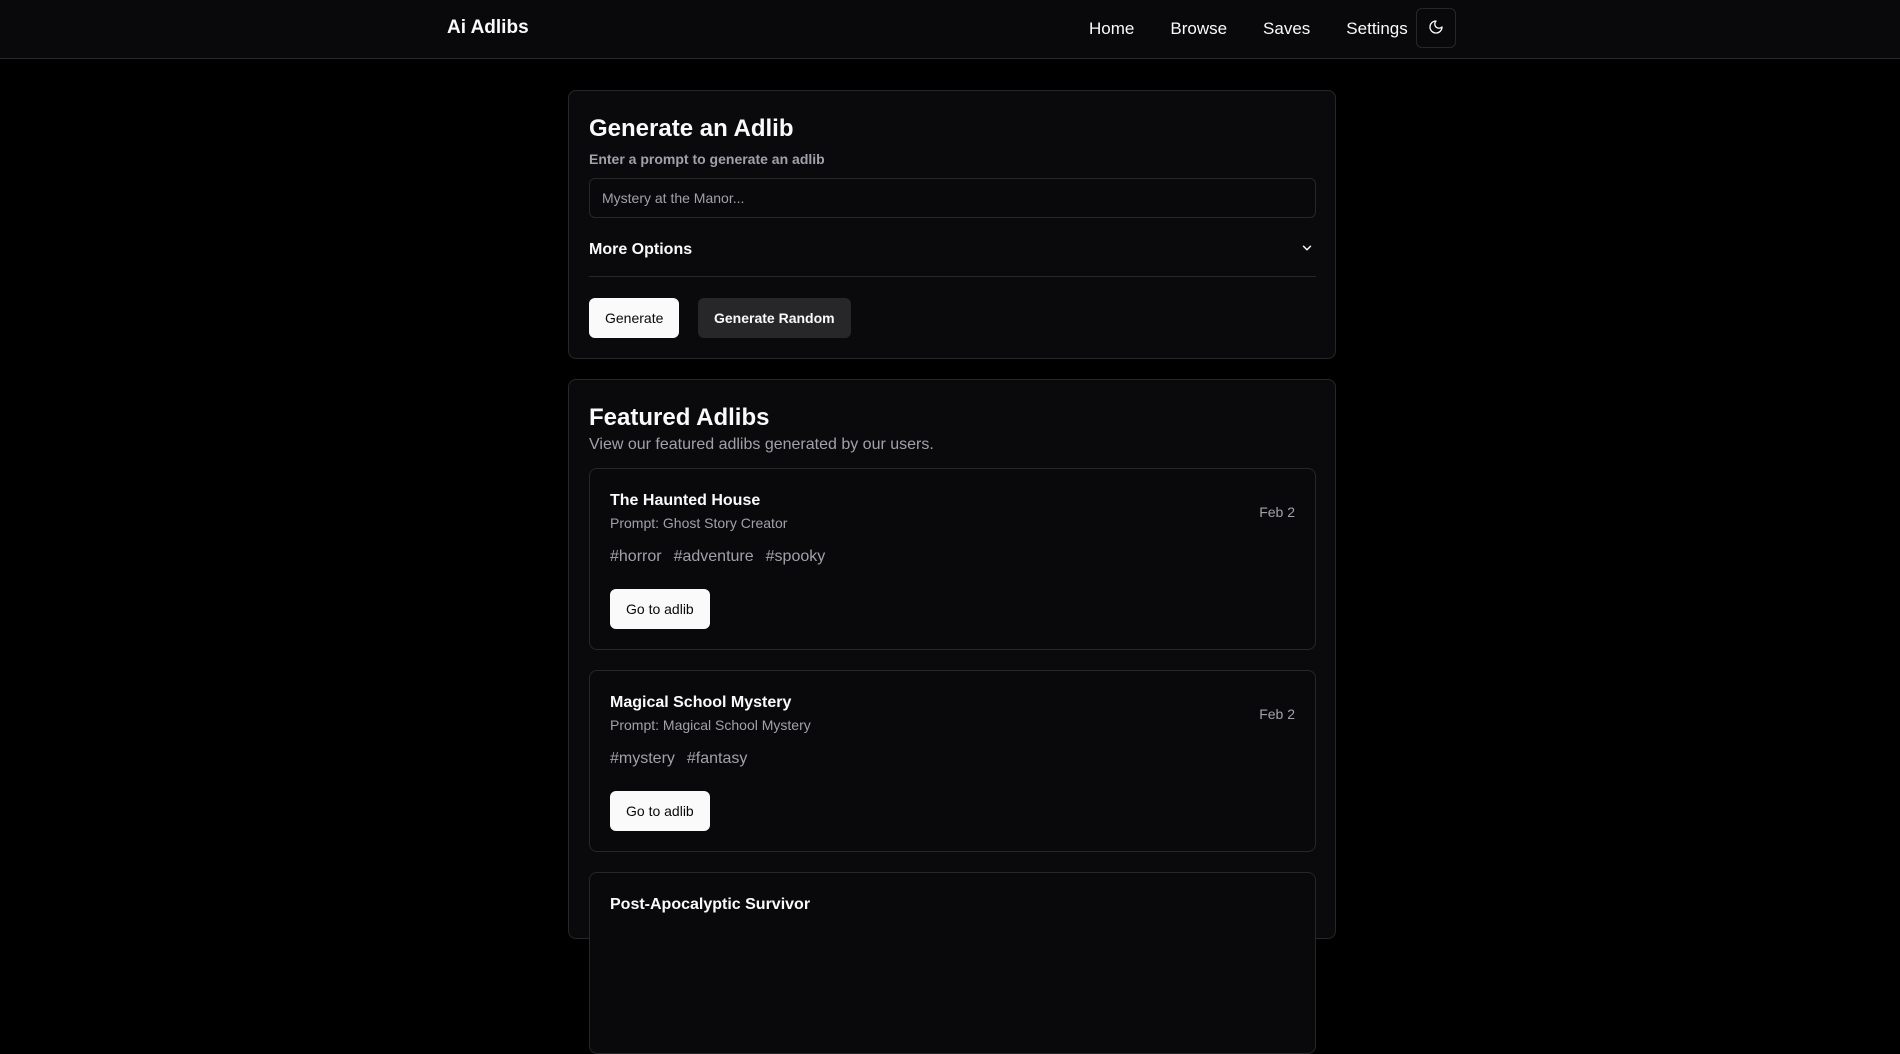  Describe the element at coordinates (710, 904) in the screenshot. I see `adlib-title: Post-Apocalyptic Survivor` at that location.